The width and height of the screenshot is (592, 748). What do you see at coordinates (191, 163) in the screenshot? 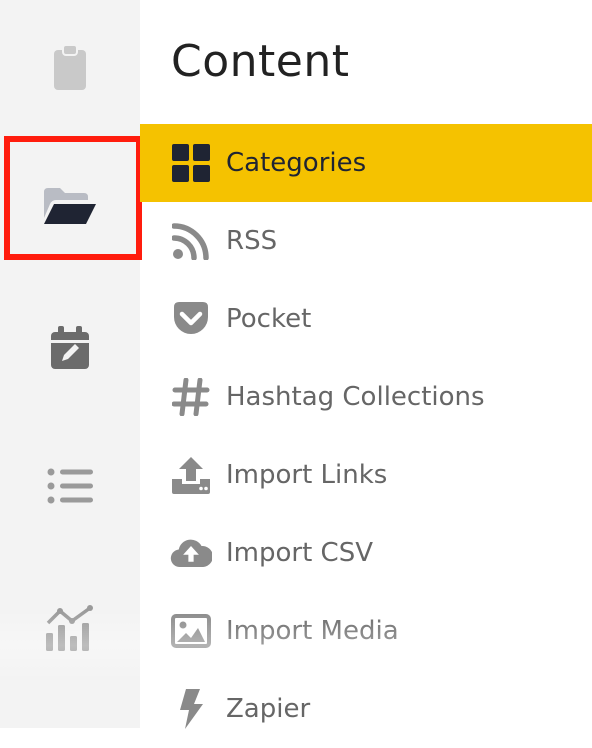
I see `grid-icon` at bounding box center [191, 163].